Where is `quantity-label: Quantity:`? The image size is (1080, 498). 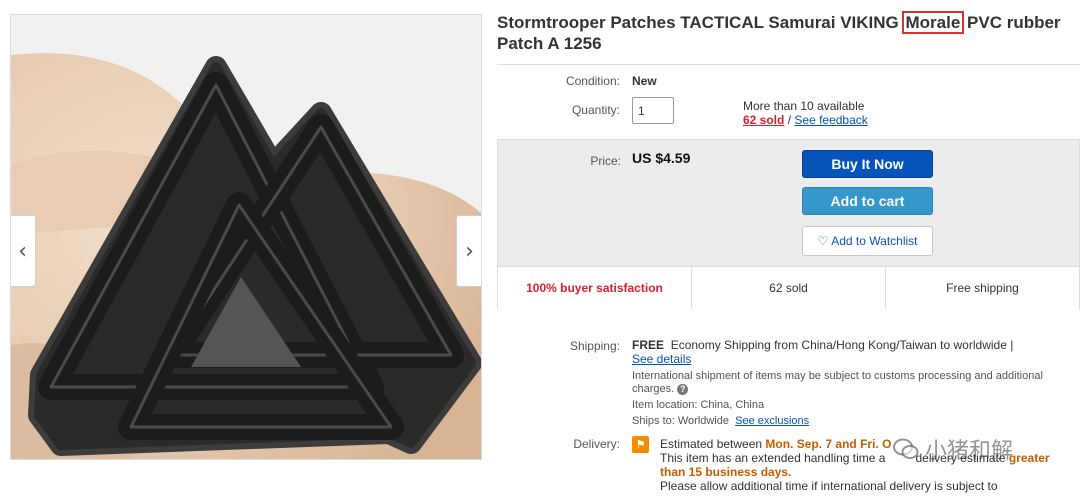
quantity-label: Quantity: is located at coordinates (595, 110).